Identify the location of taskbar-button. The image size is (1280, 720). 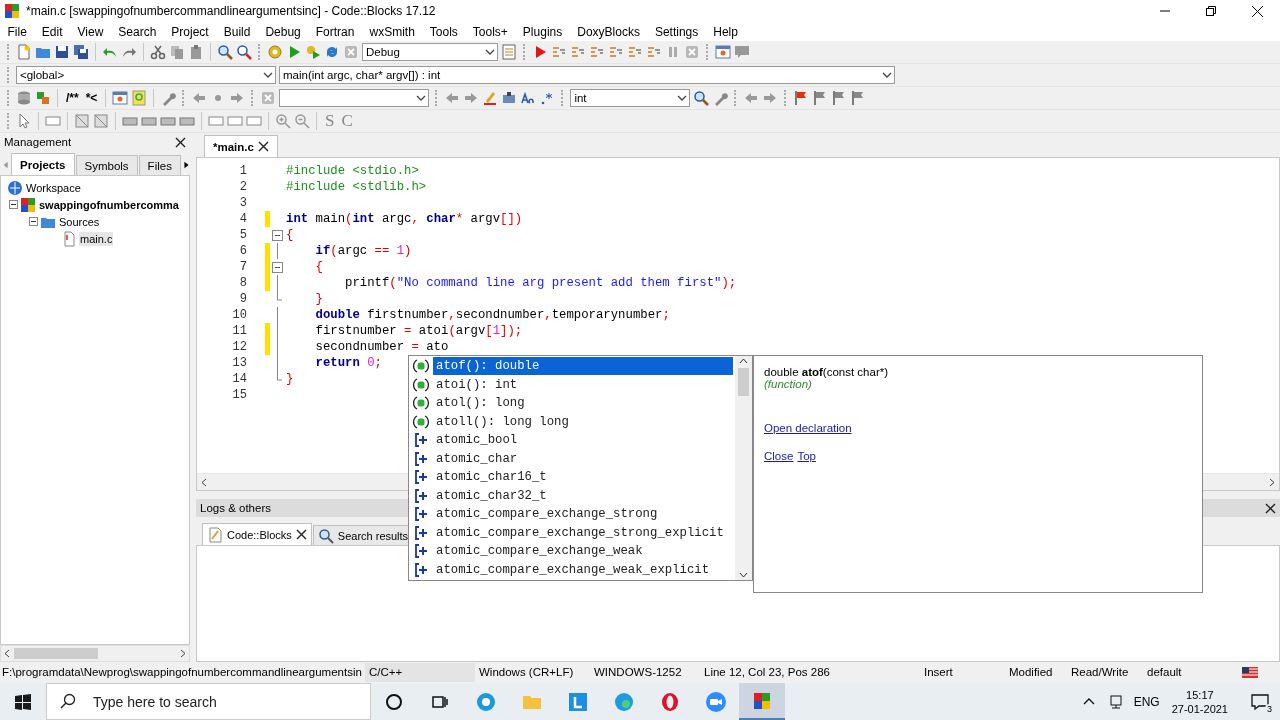
(762, 701).